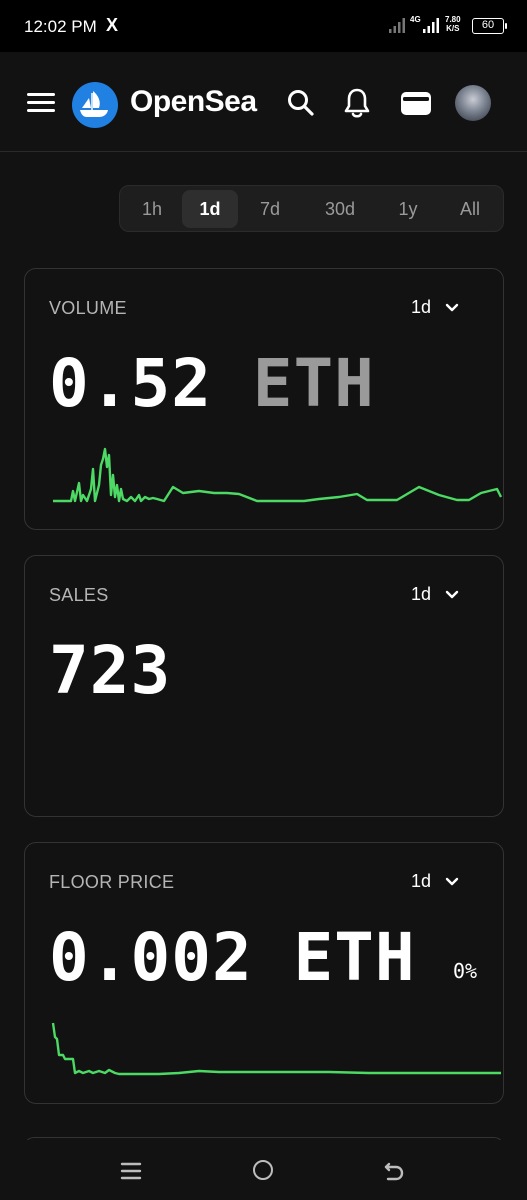  What do you see at coordinates (110, 670) in the screenshot?
I see `sales-value: 723` at bounding box center [110, 670].